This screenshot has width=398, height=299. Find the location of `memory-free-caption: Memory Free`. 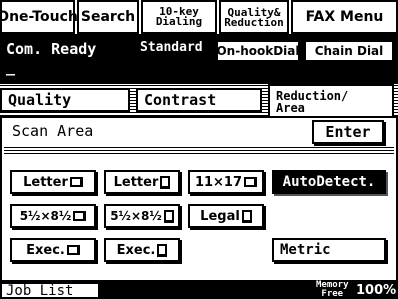

memory-free-caption: Memory Free is located at coordinates (332, 290).